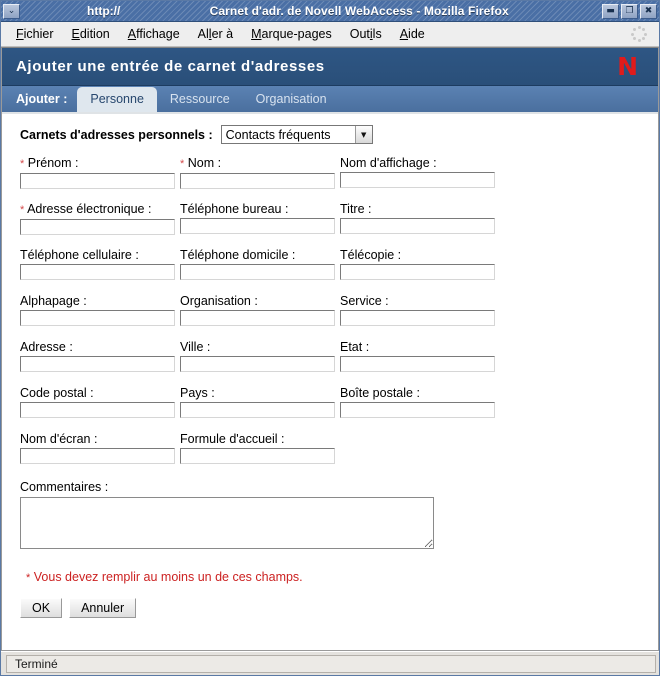  I want to click on field-label-telecopie: Télécopie :, so click(371, 255).